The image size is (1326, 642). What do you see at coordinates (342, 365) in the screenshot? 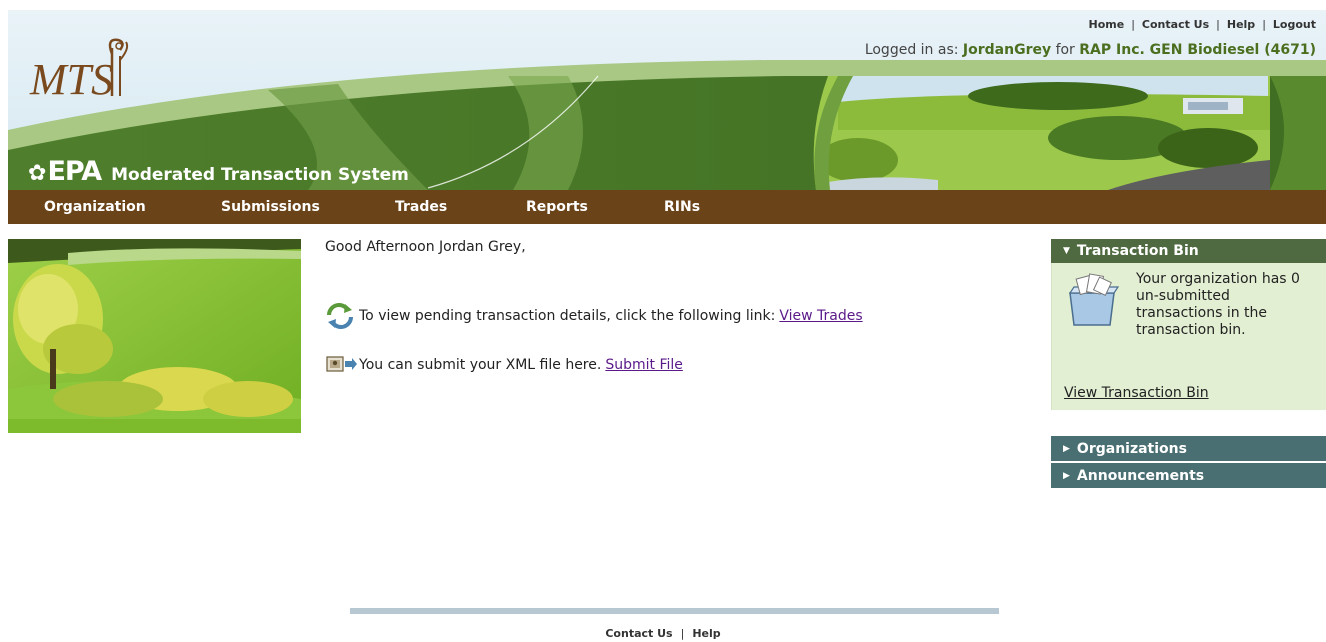
I see `upload-file-icon` at bounding box center [342, 365].